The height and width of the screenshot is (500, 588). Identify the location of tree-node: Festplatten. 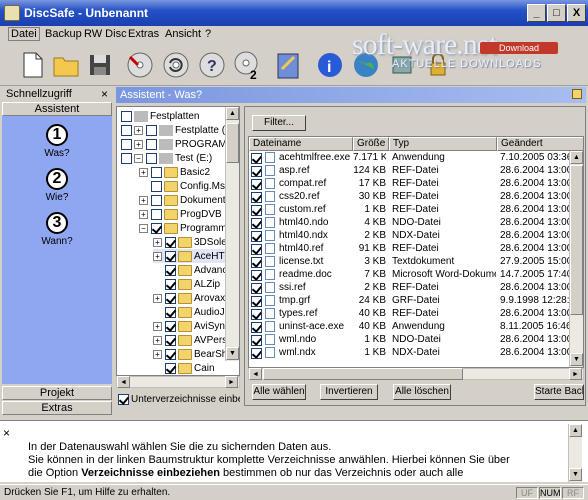
(160, 116).